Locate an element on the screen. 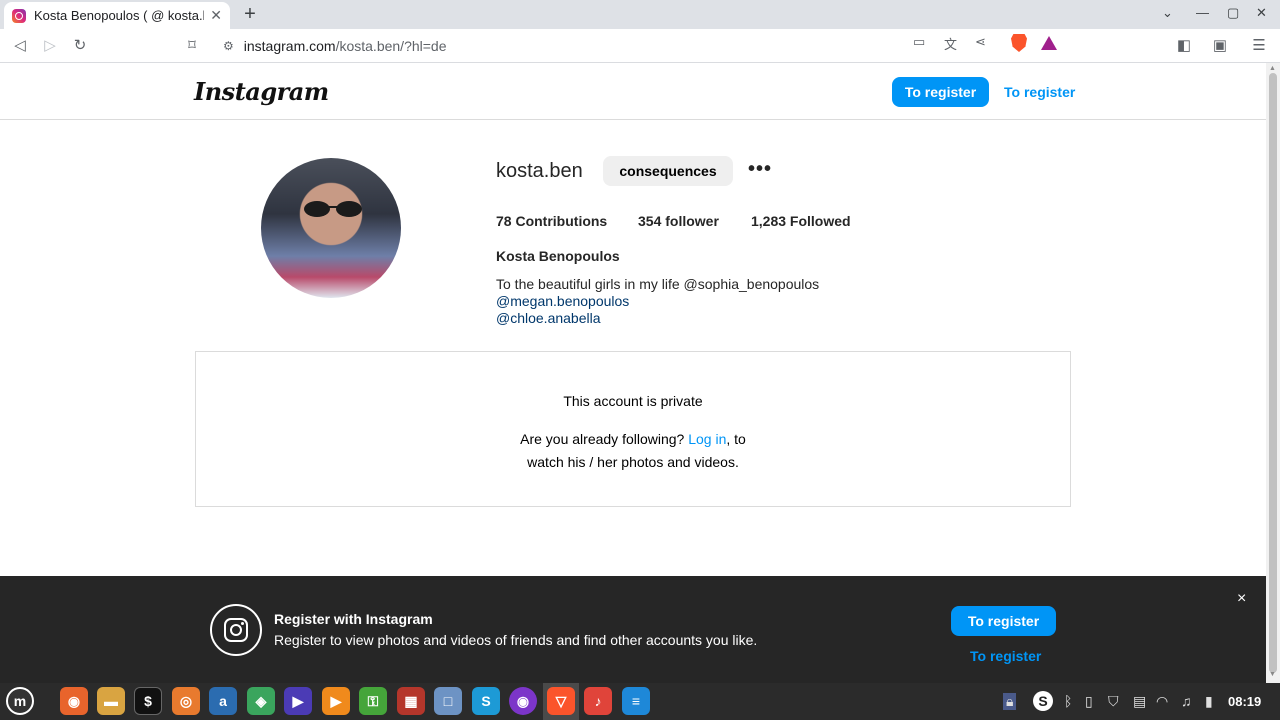  close-window-icon: ✕ is located at coordinates (1261, 13).